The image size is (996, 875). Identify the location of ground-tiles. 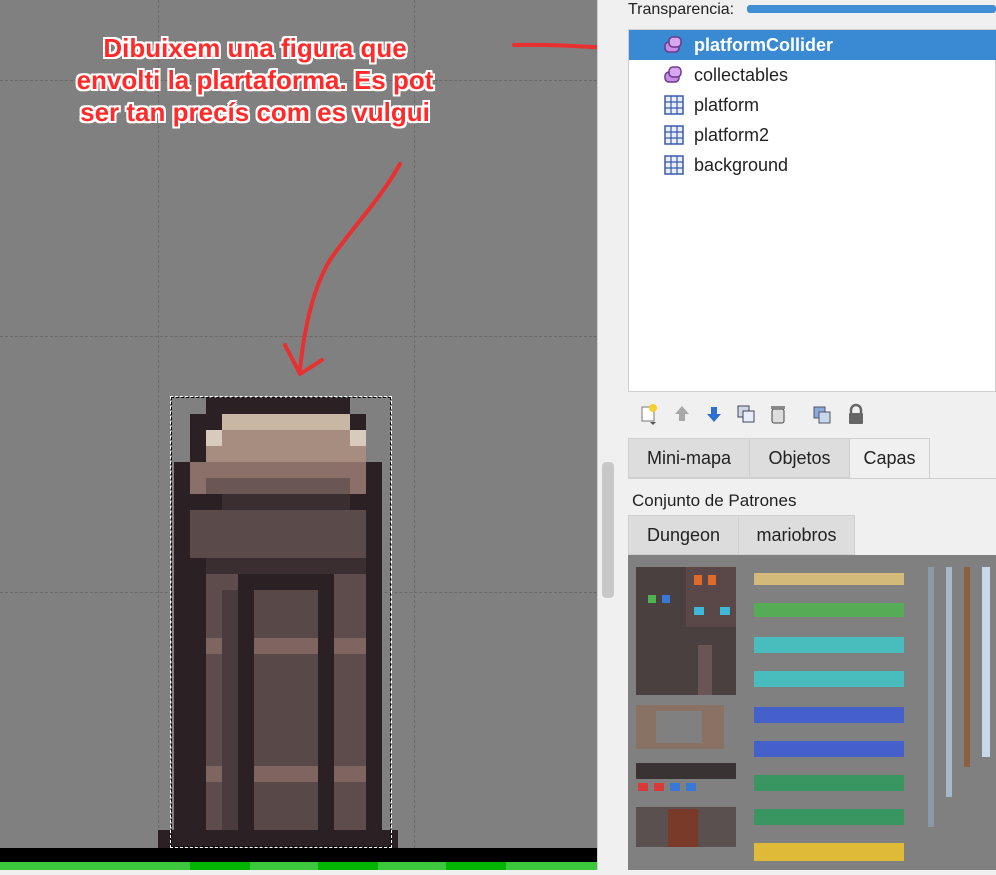
(298, 866).